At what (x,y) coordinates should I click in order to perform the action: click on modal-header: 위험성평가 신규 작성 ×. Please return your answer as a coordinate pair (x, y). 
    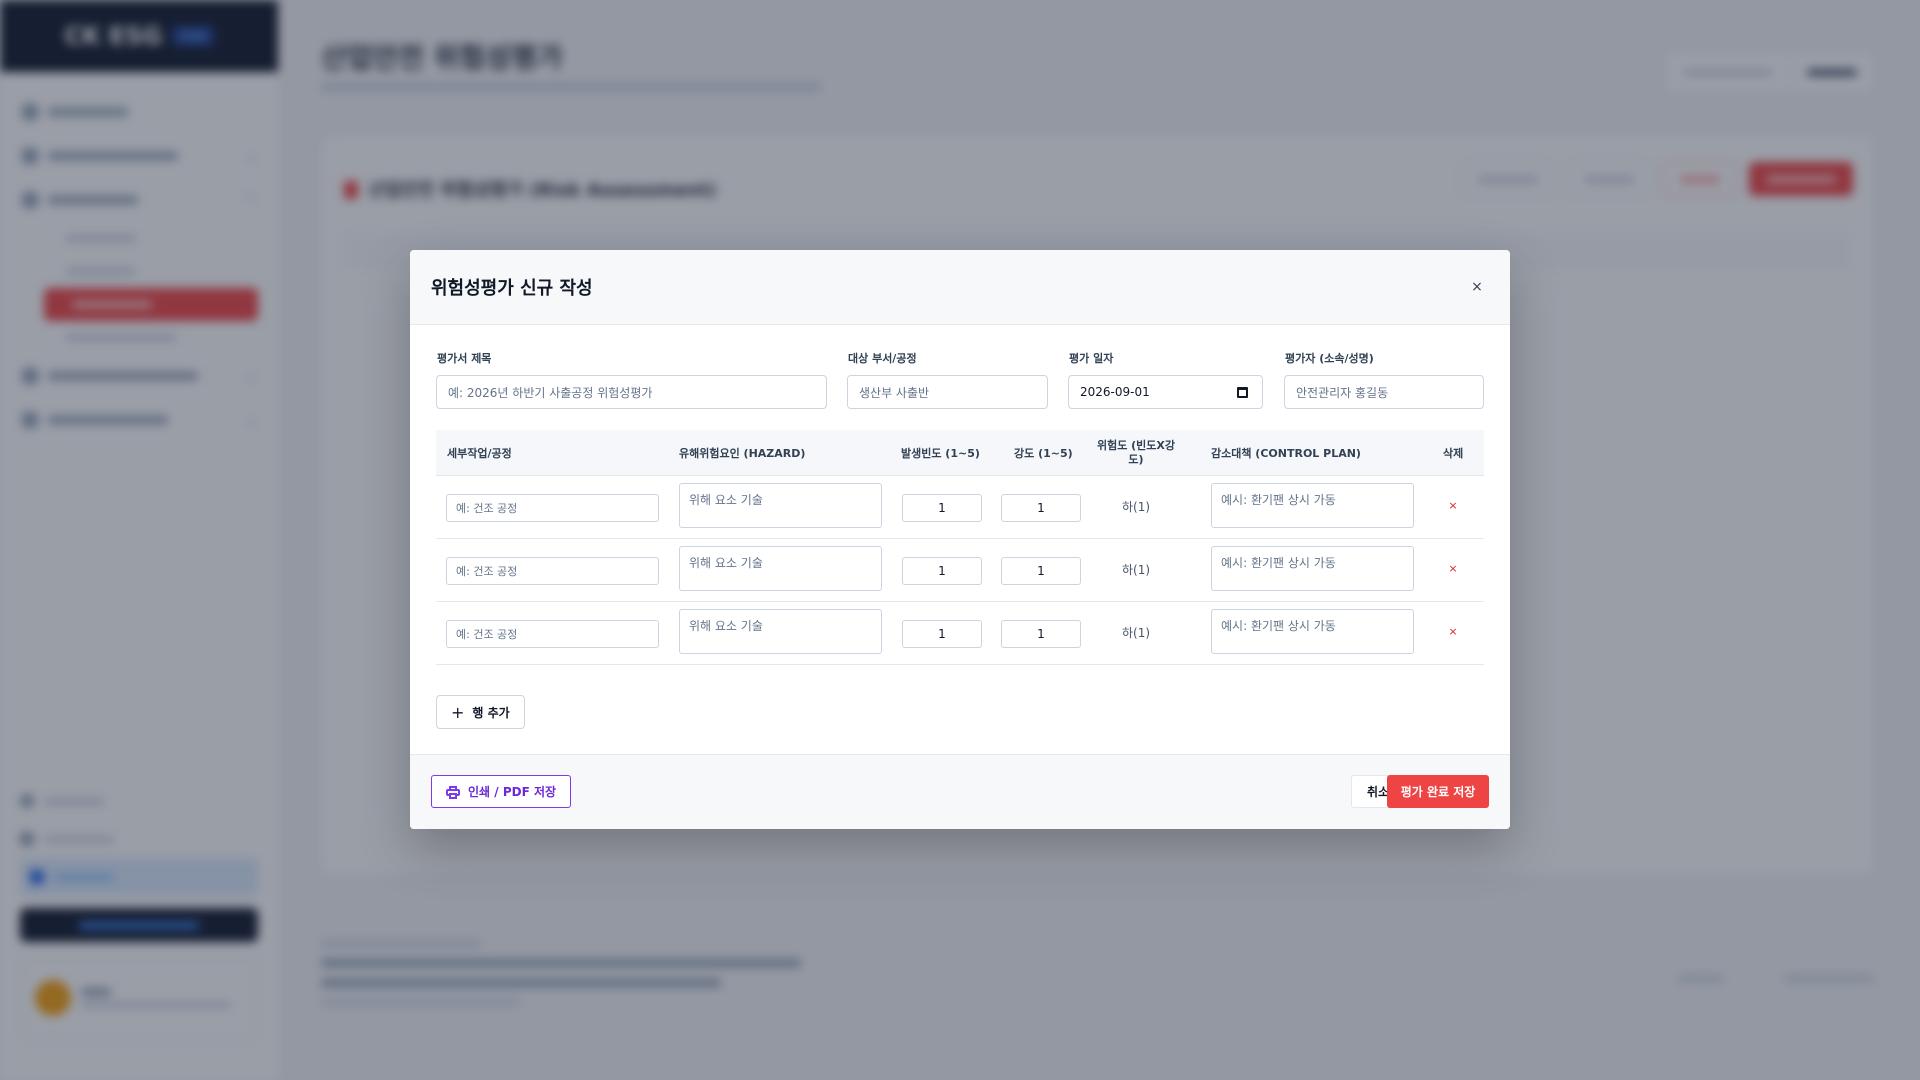
    Looking at the image, I should click on (960, 287).